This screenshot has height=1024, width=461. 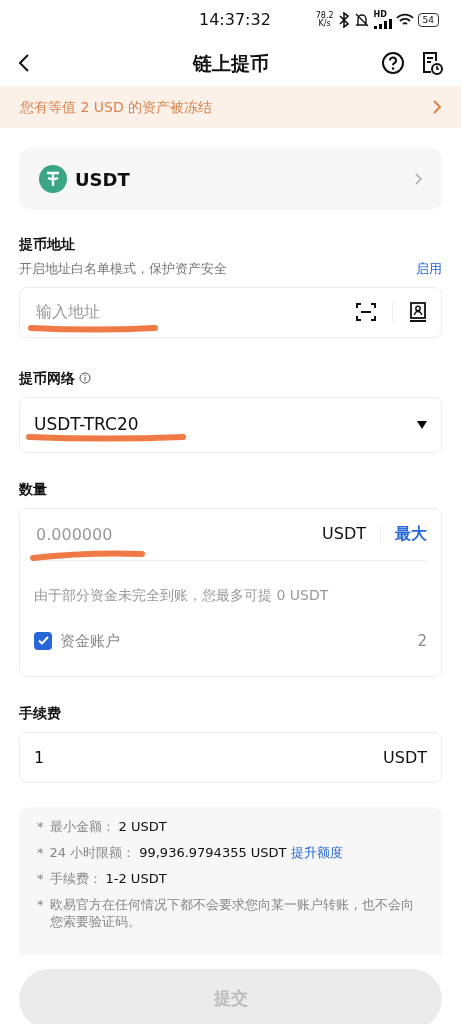 I want to click on coin-selector: USDT, so click(x=230, y=179).